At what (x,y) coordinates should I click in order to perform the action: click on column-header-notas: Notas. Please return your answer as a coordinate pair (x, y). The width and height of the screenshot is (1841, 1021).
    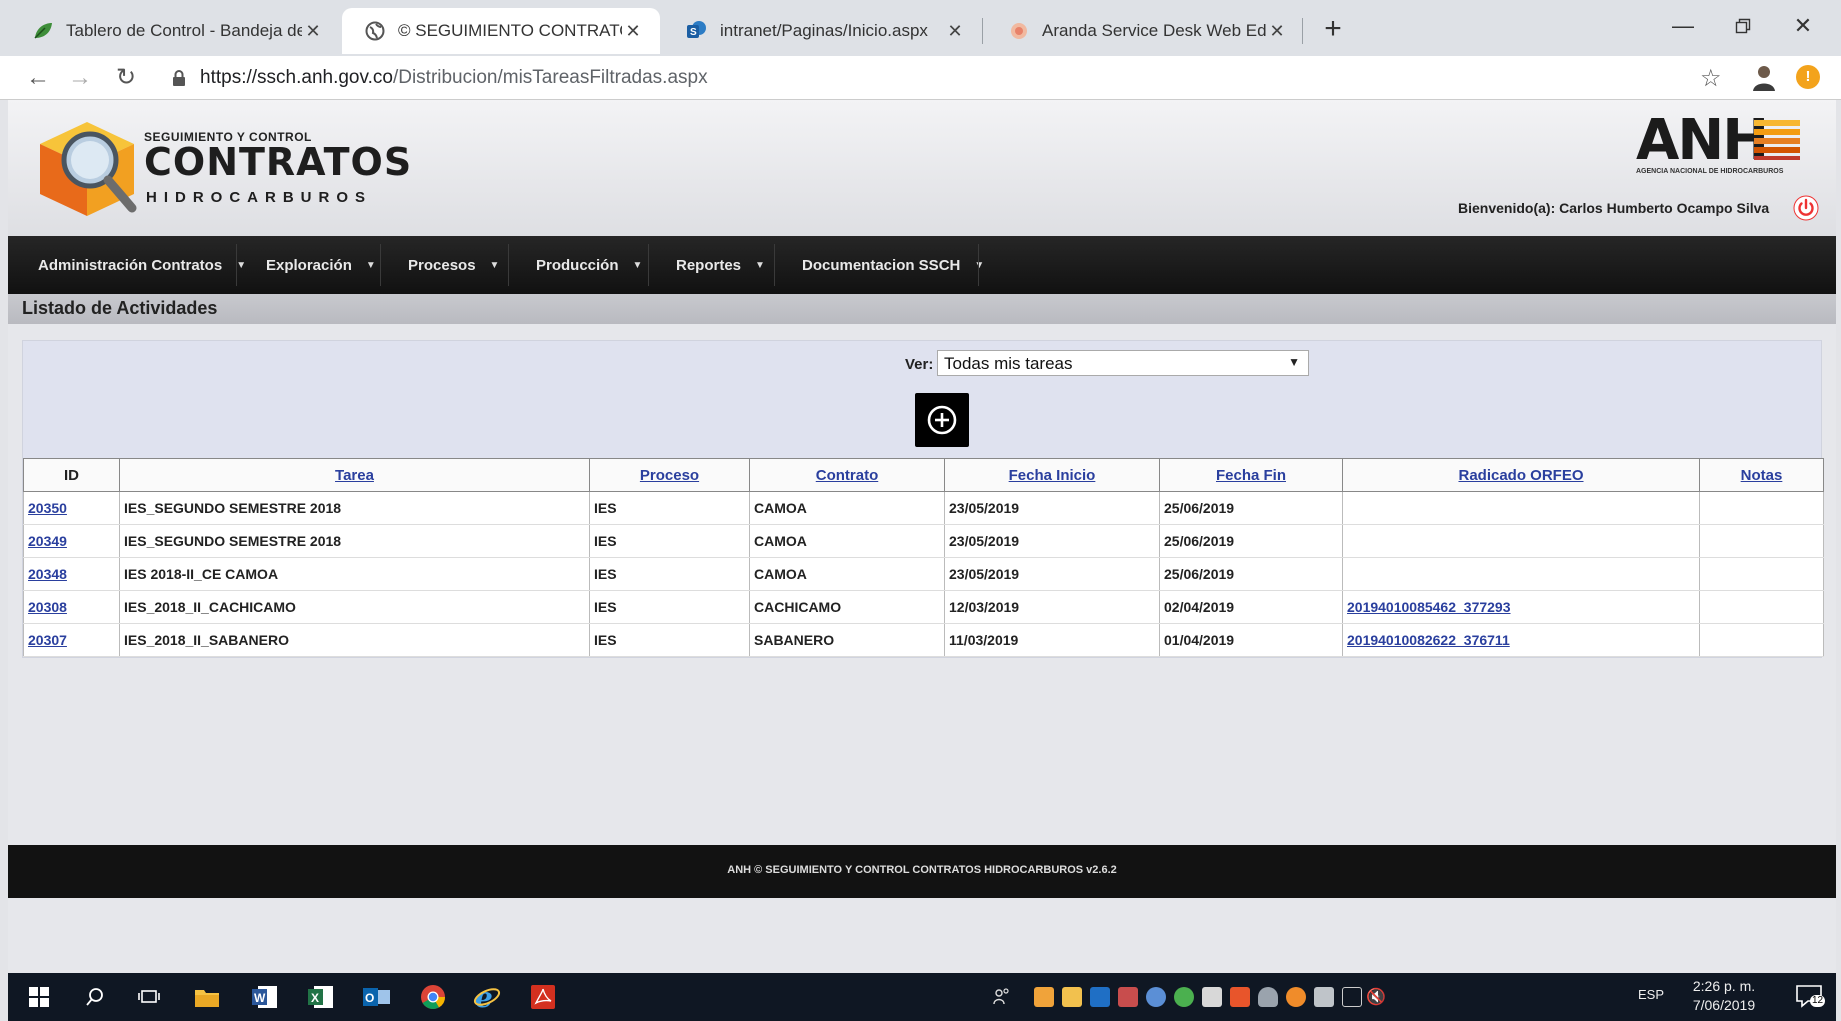
    Looking at the image, I should click on (1761, 475).